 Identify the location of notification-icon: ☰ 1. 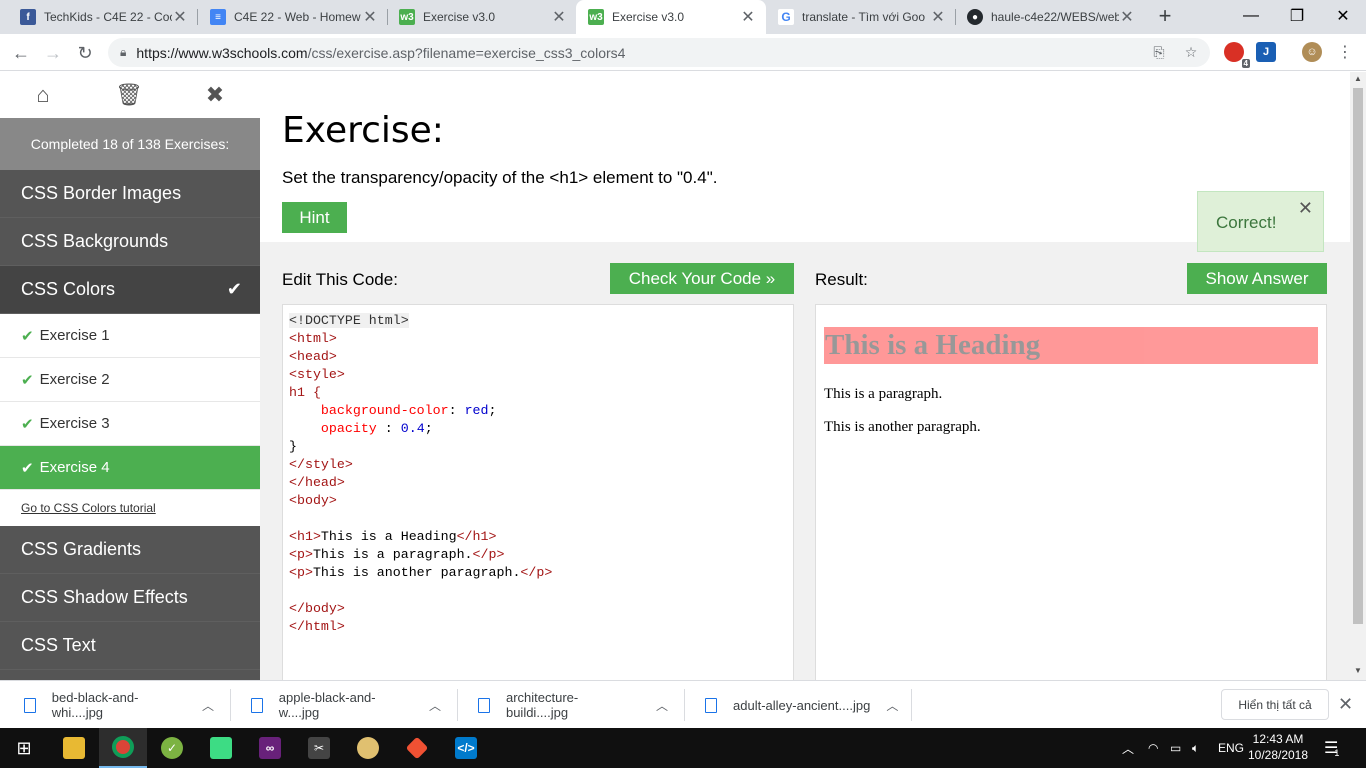
(1331, 748).